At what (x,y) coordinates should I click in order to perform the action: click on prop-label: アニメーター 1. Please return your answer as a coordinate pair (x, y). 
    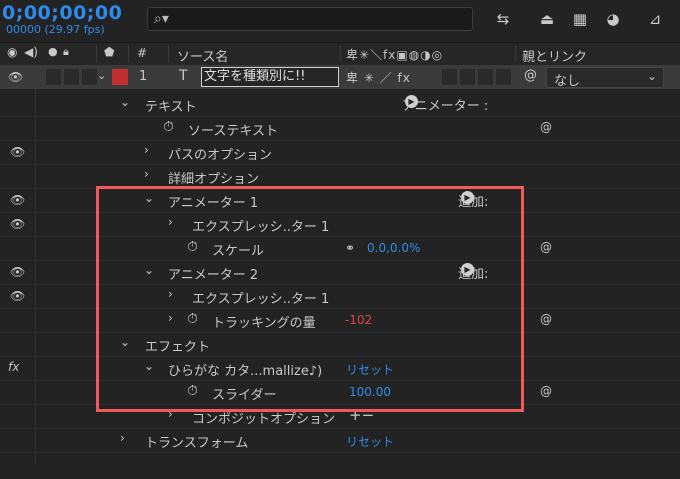
    Looking at the image, I should click on (213, 203).